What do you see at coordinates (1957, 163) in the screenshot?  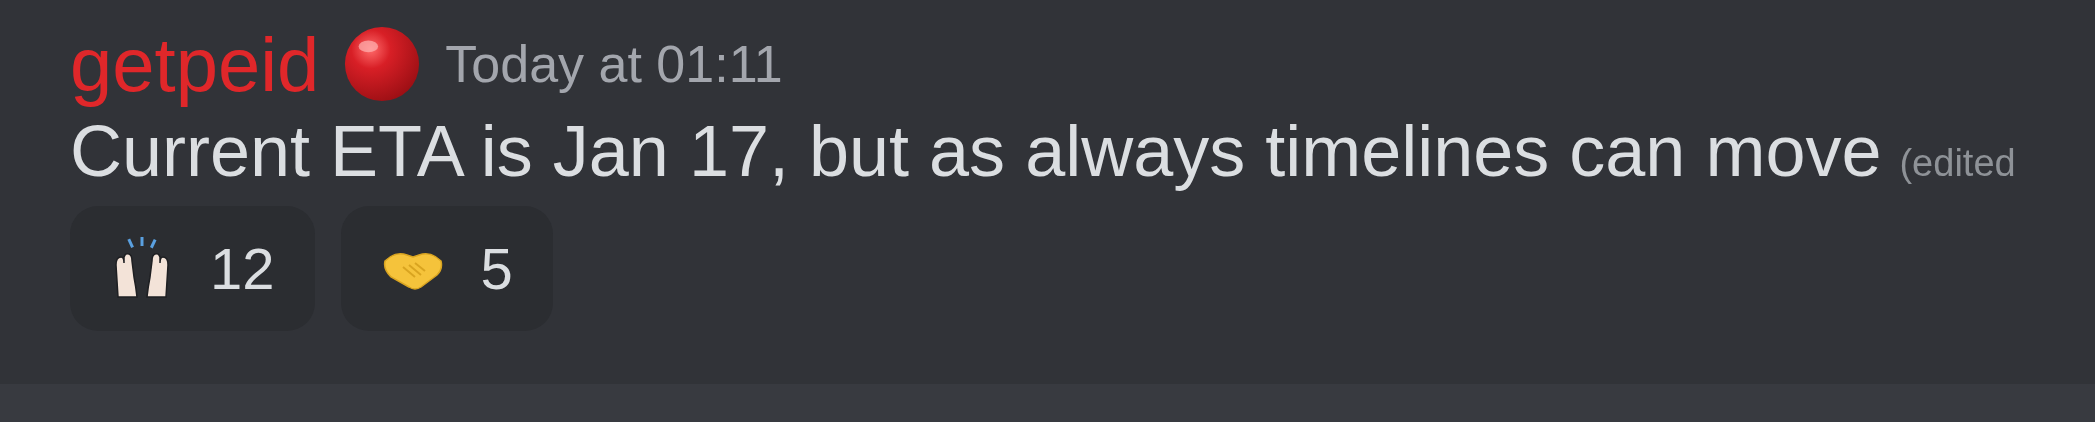 I see `edited-label: (edited` at bounding box center [1957, 163].